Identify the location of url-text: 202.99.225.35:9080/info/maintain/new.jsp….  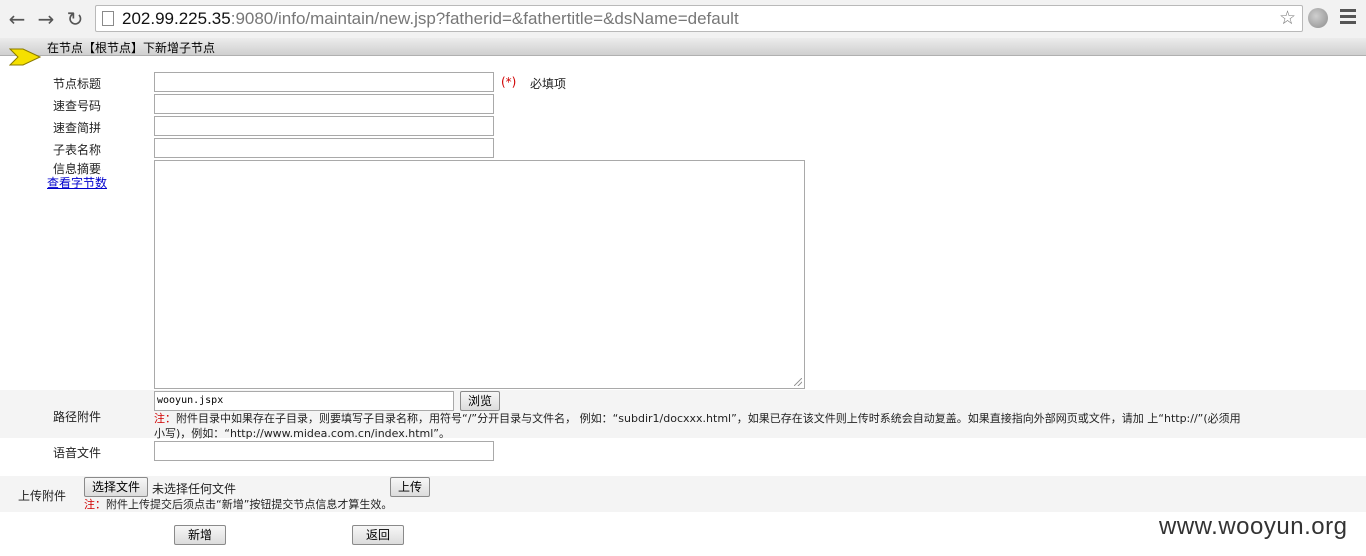
(430, 19).